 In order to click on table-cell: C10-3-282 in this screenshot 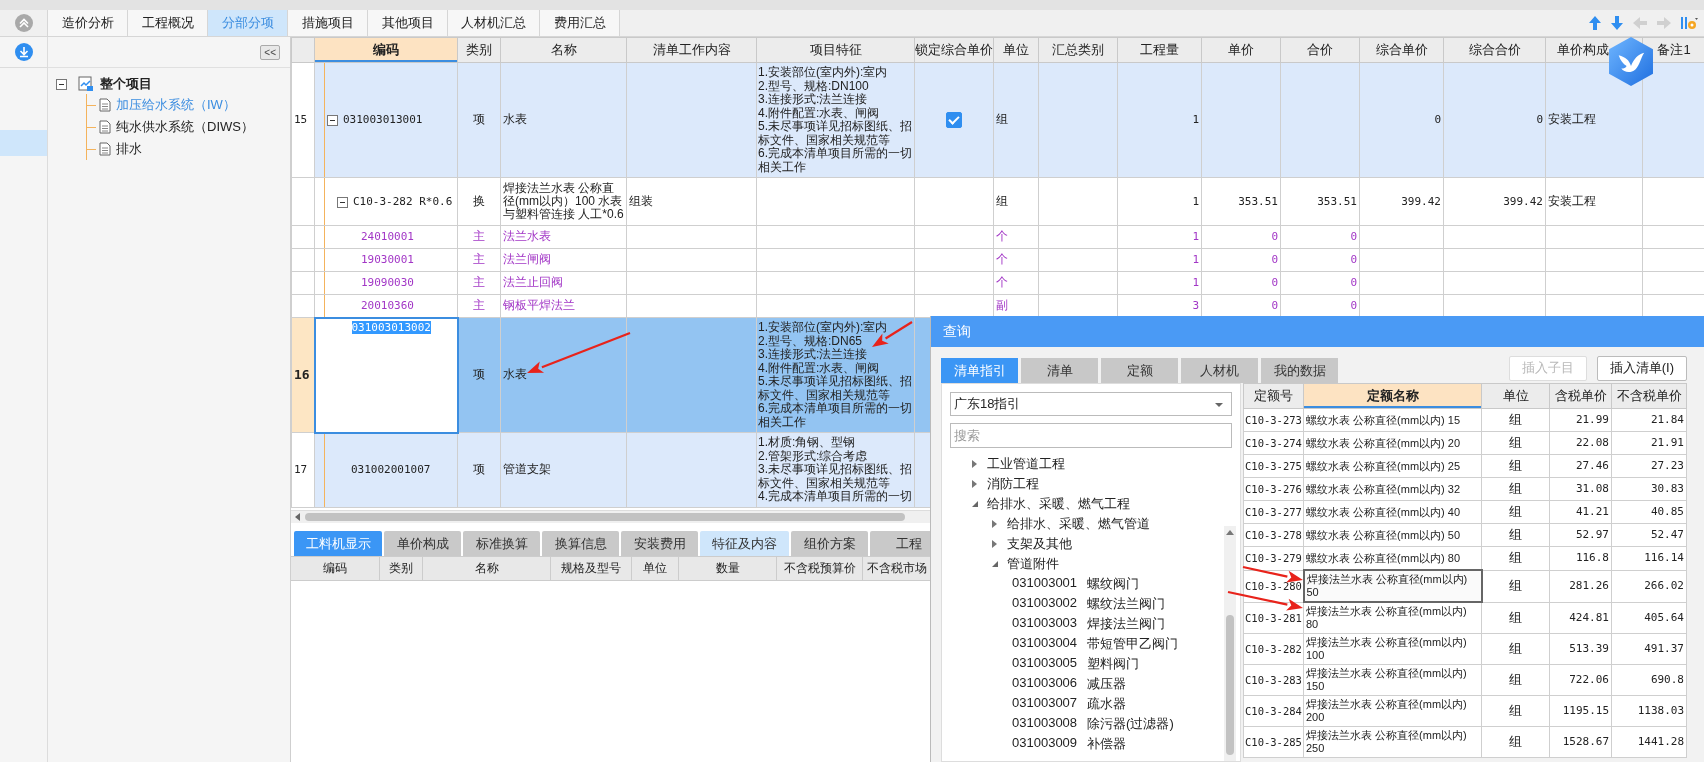, I will do `click(1273, 649)`.